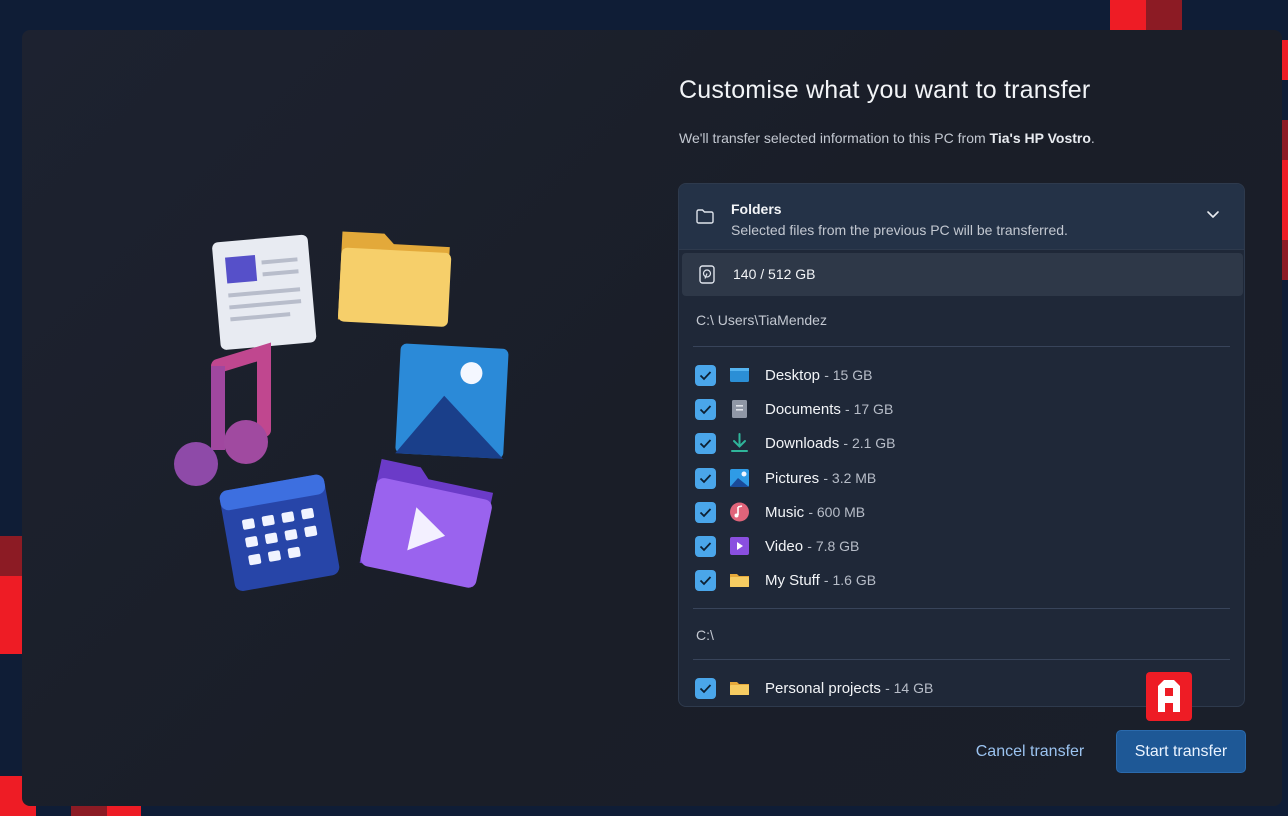  Describe the element at coordinates (739, 546) in the screenshot. I see `video-icon` at that location.